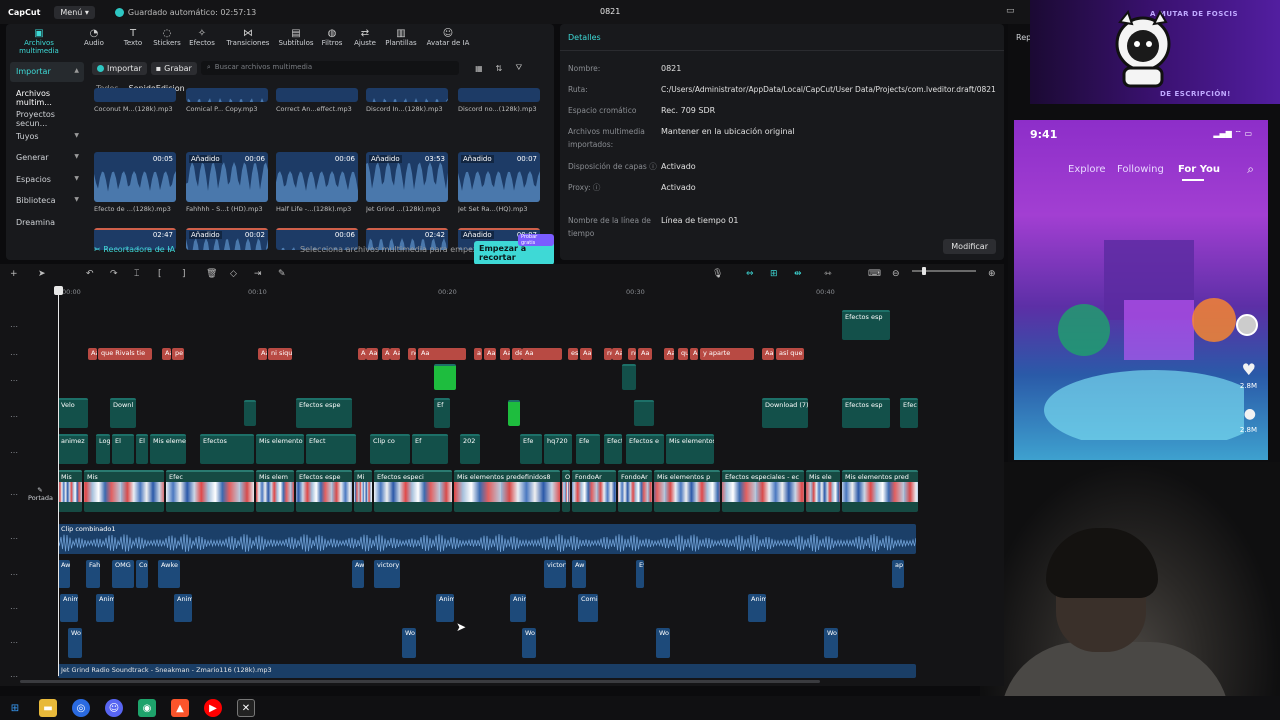  I want to click on overlay-clip: Mis elementos pred, so click(690, 449).